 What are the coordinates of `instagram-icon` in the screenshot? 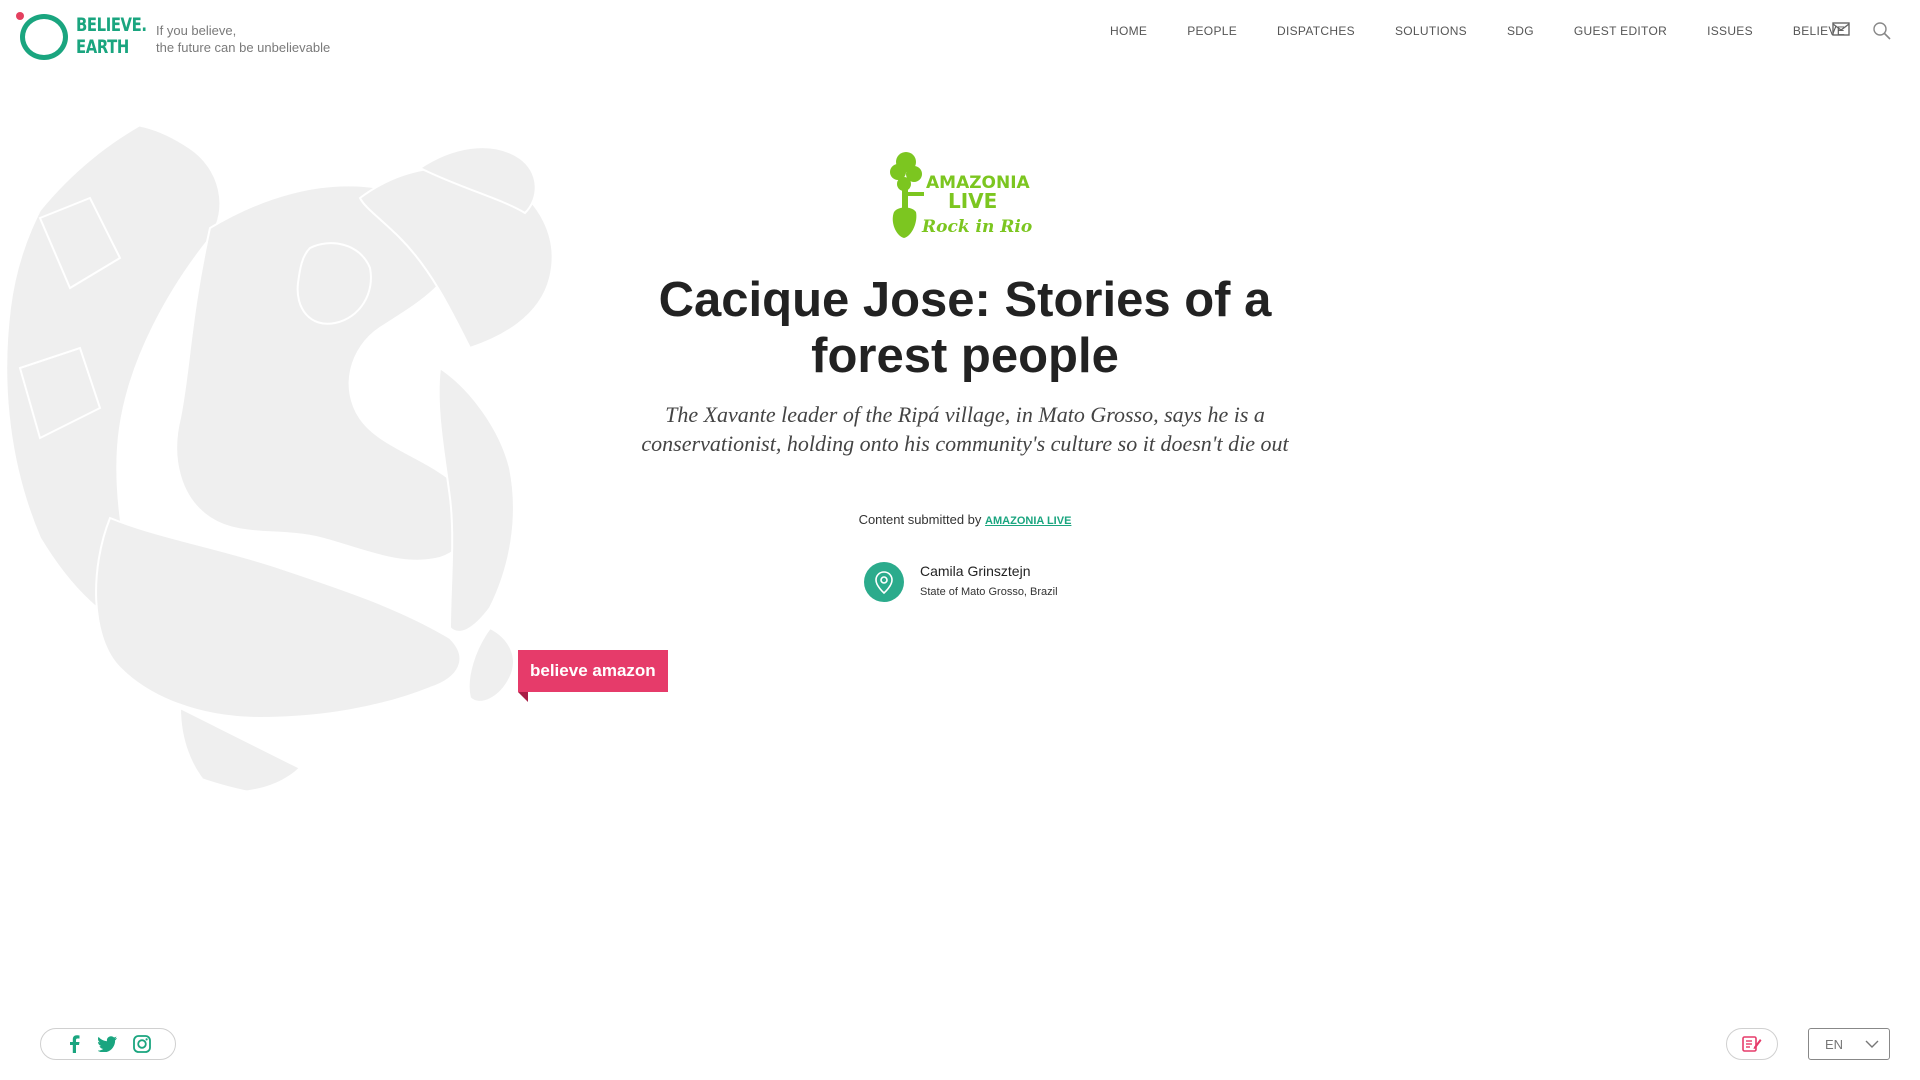 It's located at (142, 1044).